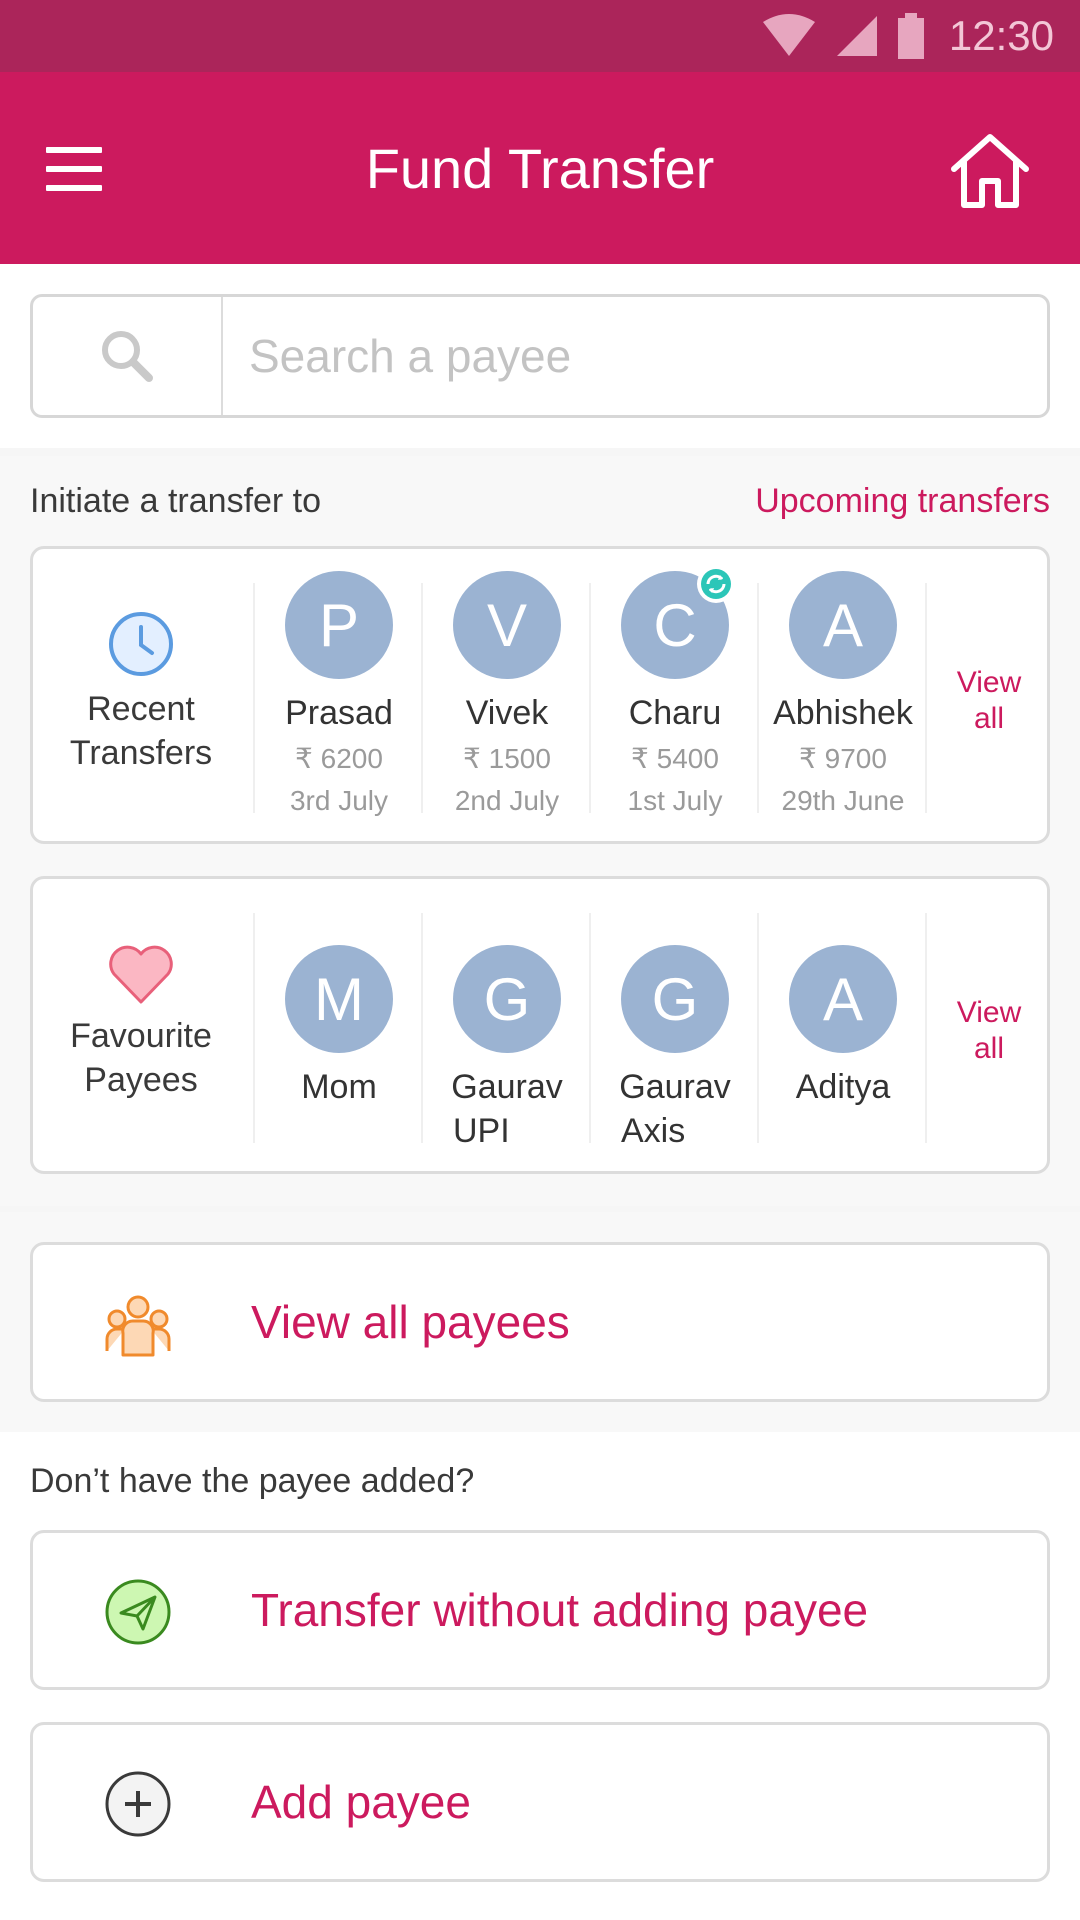 This screenshot has width=1080, height=1920. Describe the element at coordinates (990, 171) in the screenshot. I see `home-icon` at that location.